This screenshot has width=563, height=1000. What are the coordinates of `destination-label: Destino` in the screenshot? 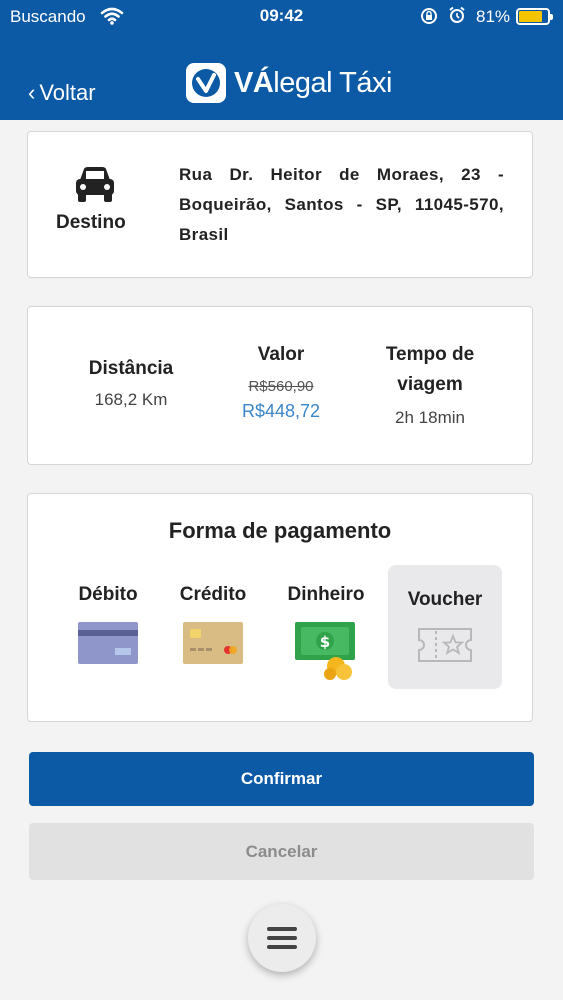 It's located at (91, 222).